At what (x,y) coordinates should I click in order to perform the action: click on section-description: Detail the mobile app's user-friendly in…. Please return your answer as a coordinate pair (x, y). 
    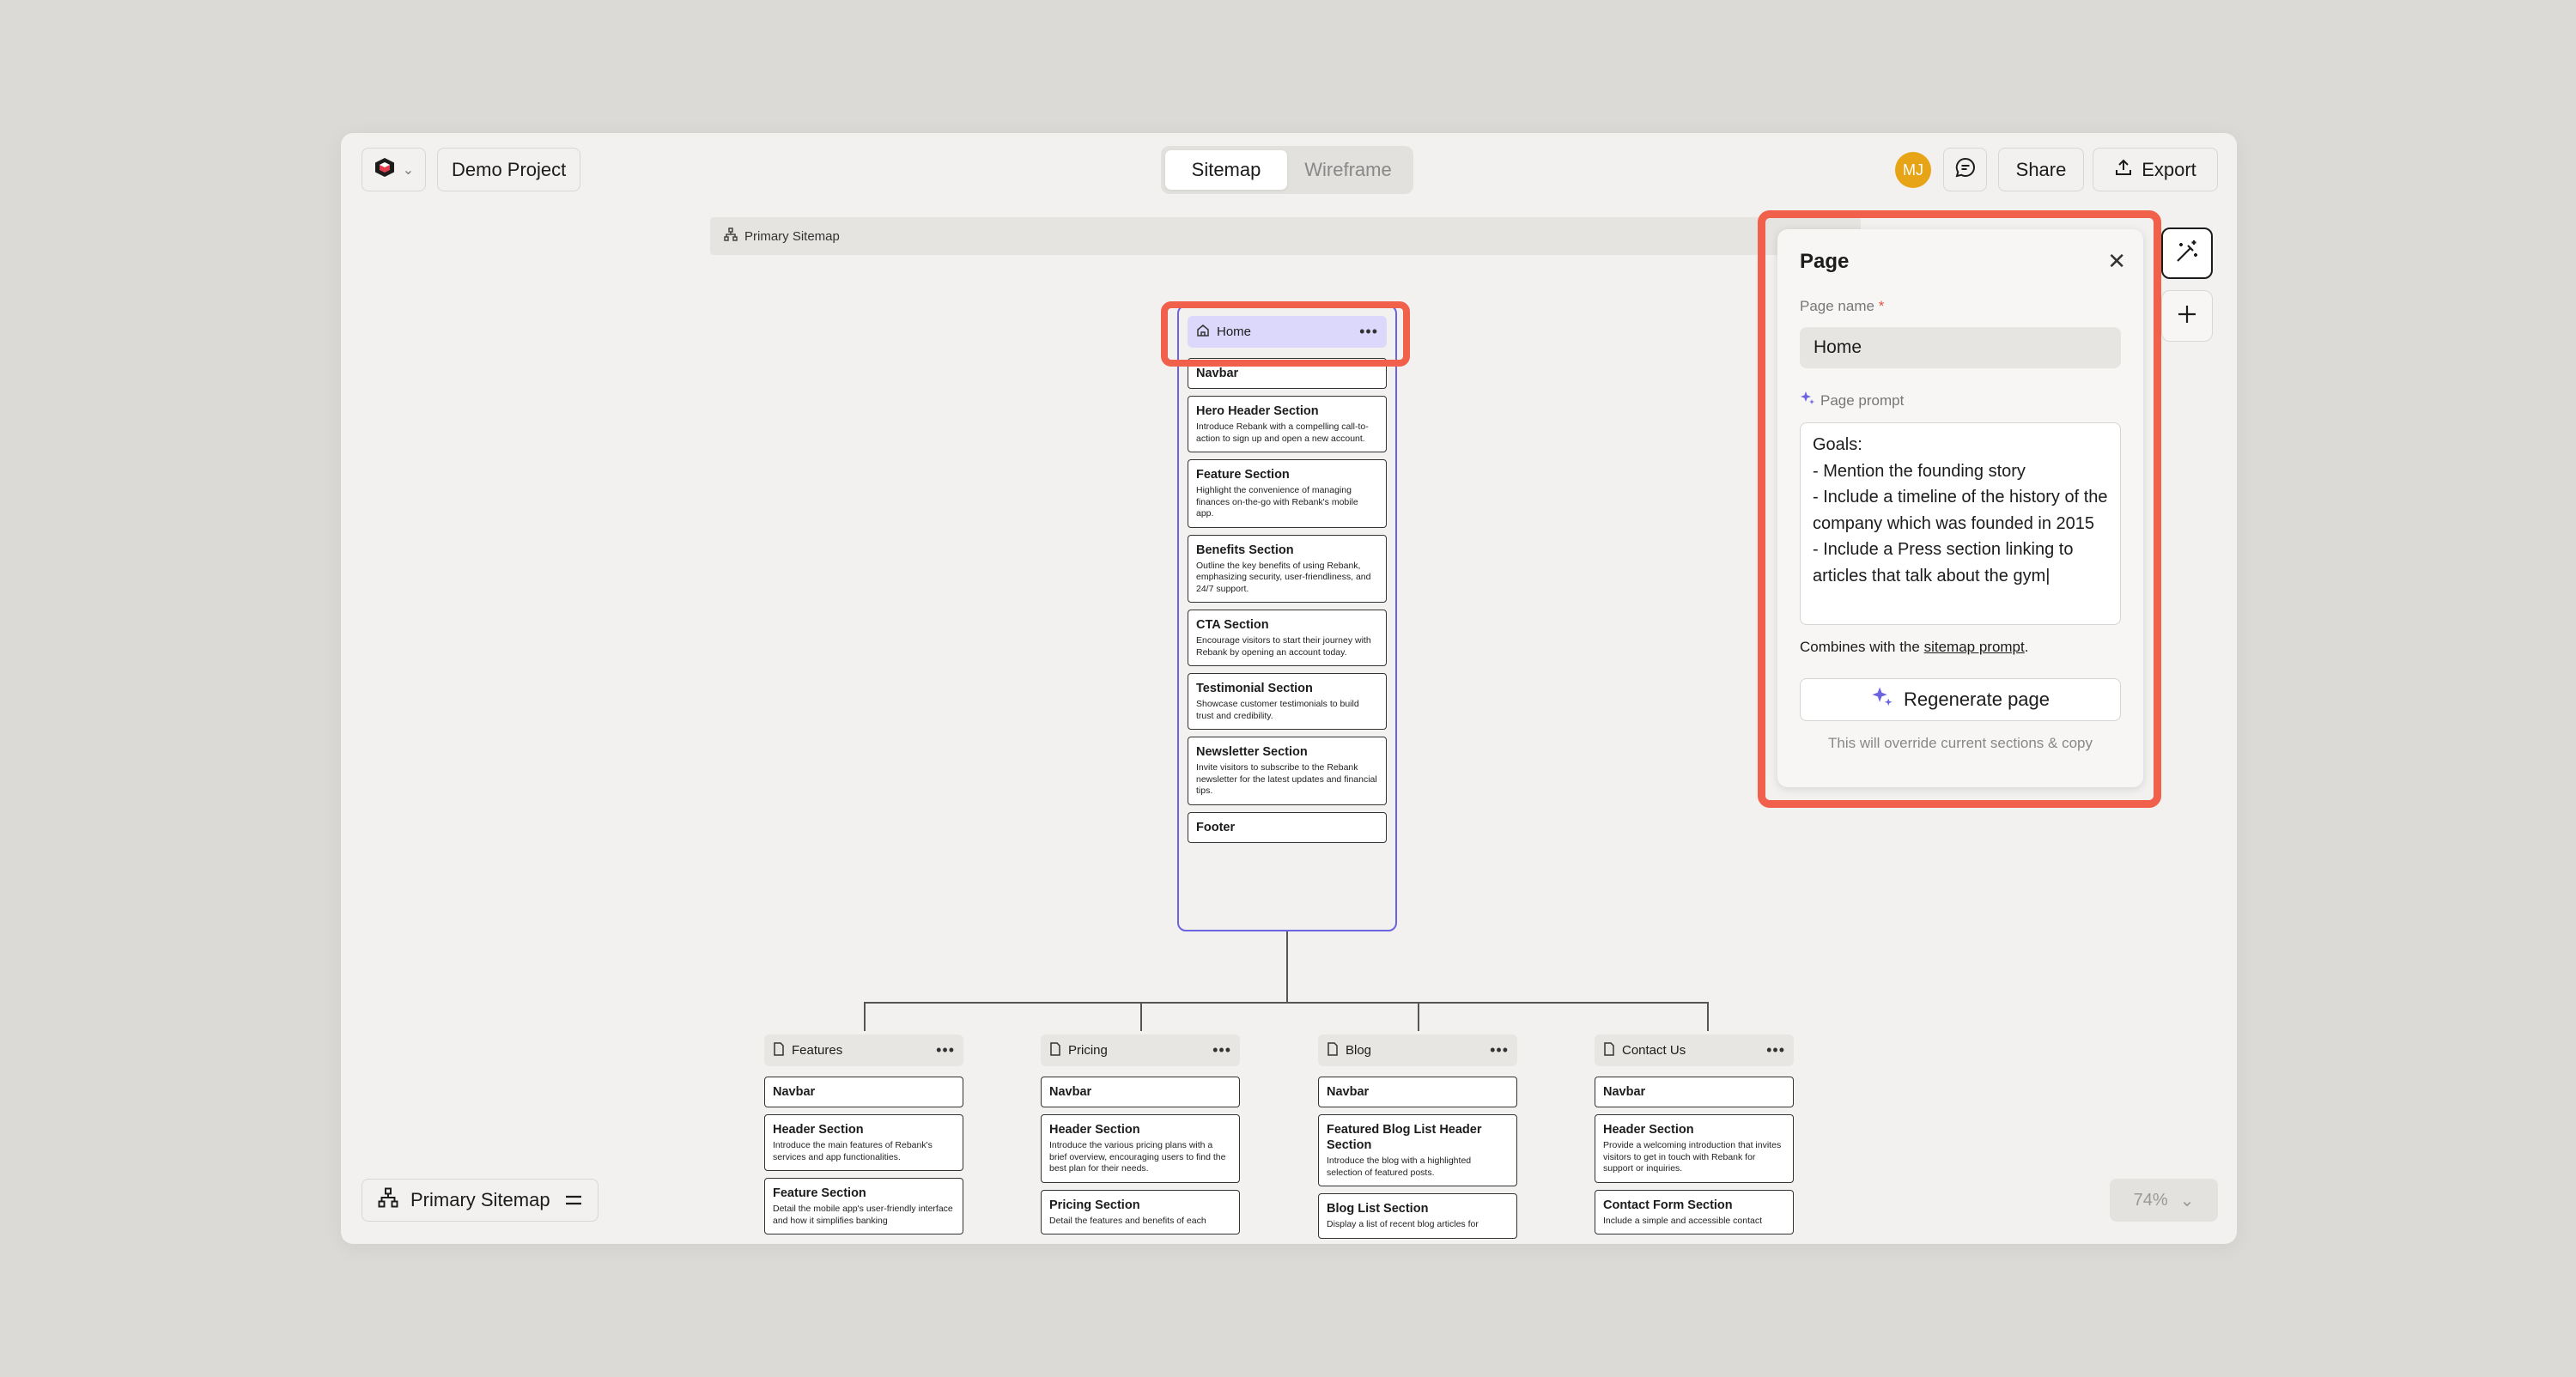
    Looking at the image, I should click on (863, 1215).